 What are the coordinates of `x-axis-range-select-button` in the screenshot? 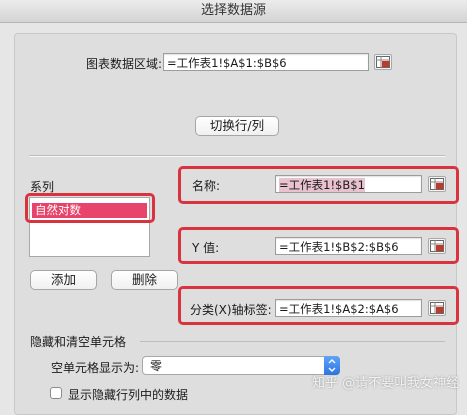 It's located at (437, 308).